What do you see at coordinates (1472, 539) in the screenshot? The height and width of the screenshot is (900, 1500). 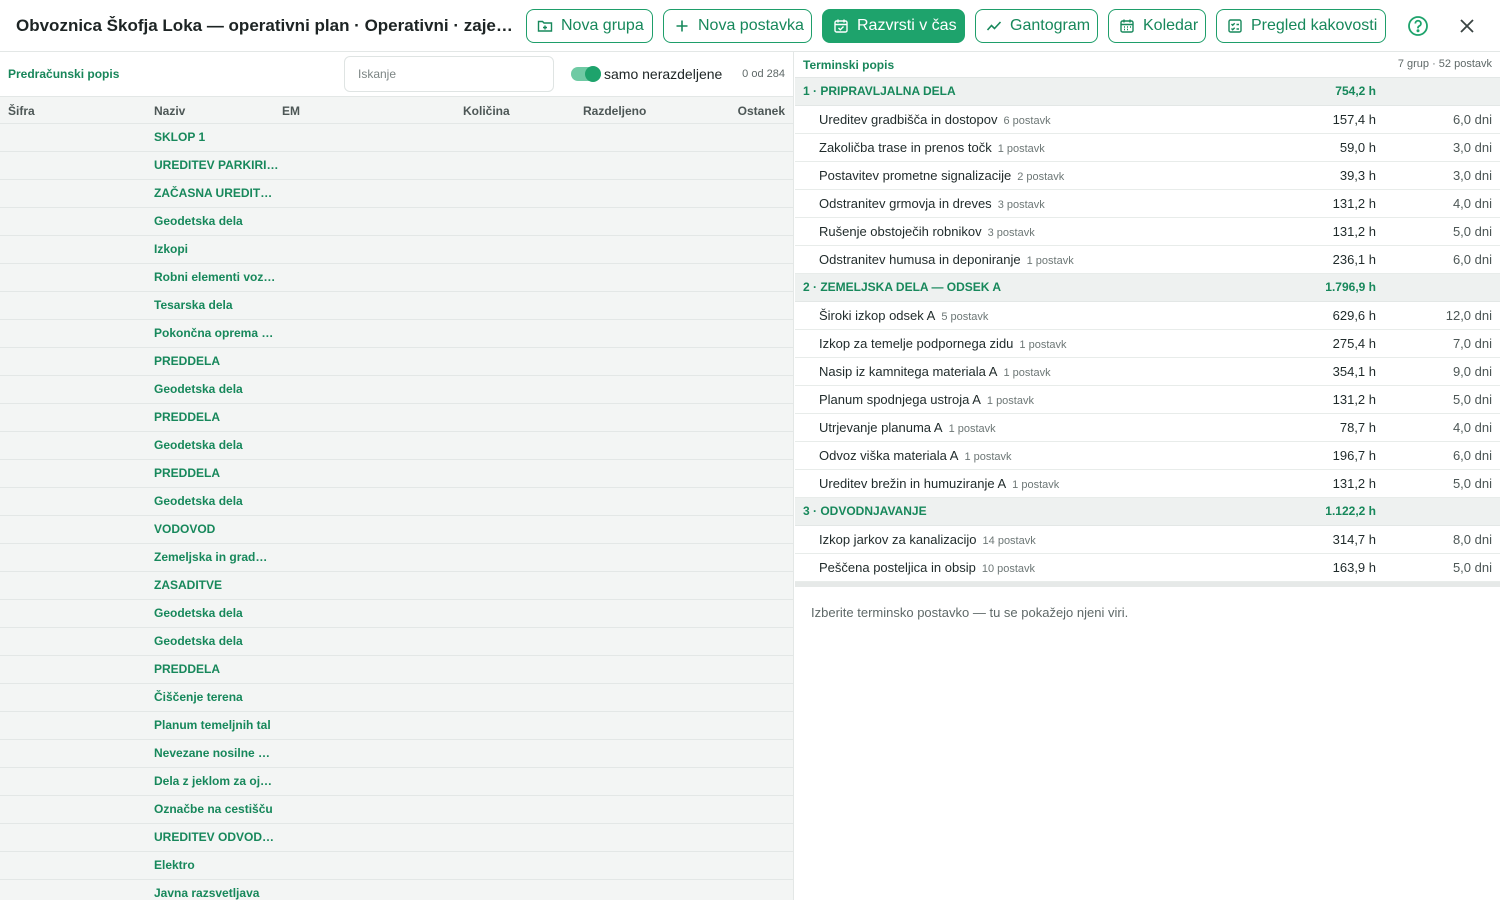 I see `schedule-item-days: 8,0 dni` at bounding box center [1472, 539].